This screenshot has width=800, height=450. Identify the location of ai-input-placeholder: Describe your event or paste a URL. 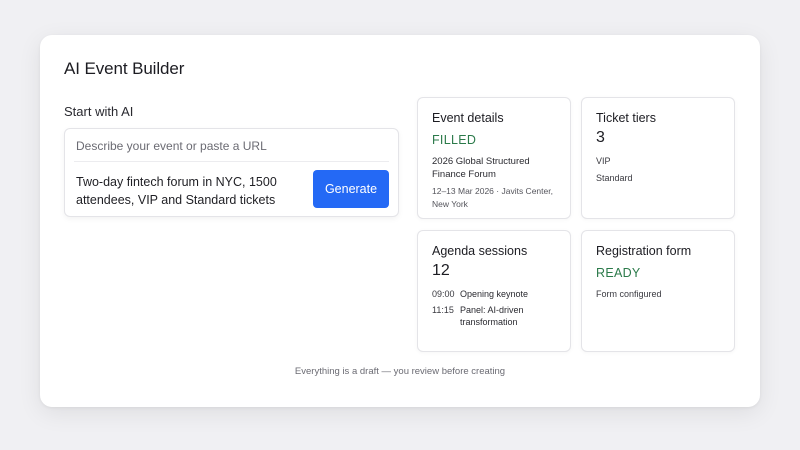
(171, 146).